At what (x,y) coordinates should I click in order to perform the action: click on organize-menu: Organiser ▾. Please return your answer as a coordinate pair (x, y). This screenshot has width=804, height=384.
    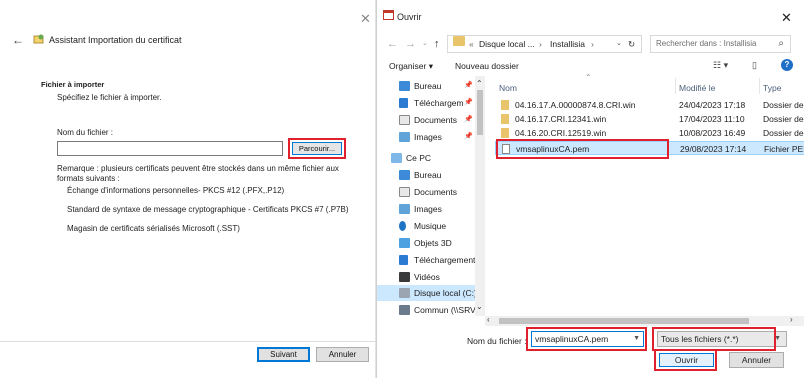
    Looking at the image, I should click on (411, 66).